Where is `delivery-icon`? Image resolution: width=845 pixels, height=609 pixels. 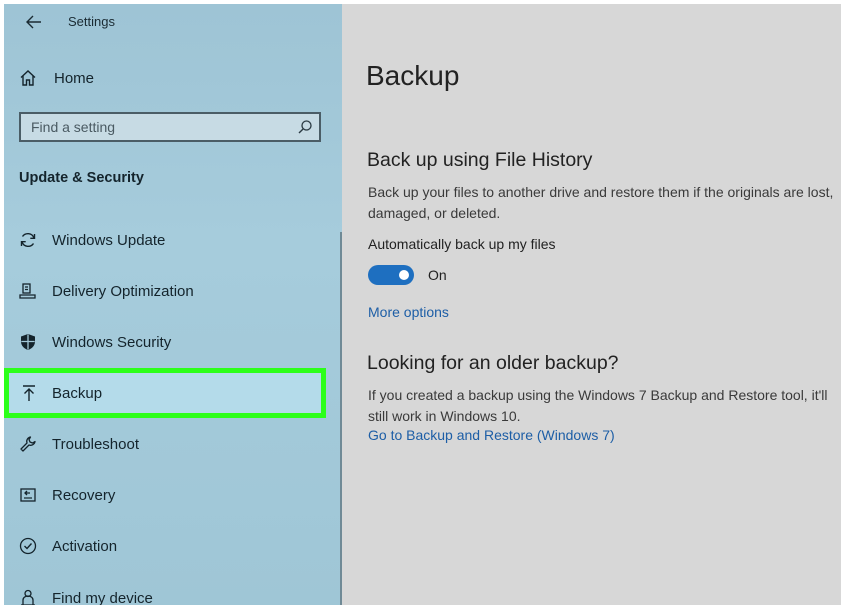
delivery-icon is located at coordinates (28, 291).